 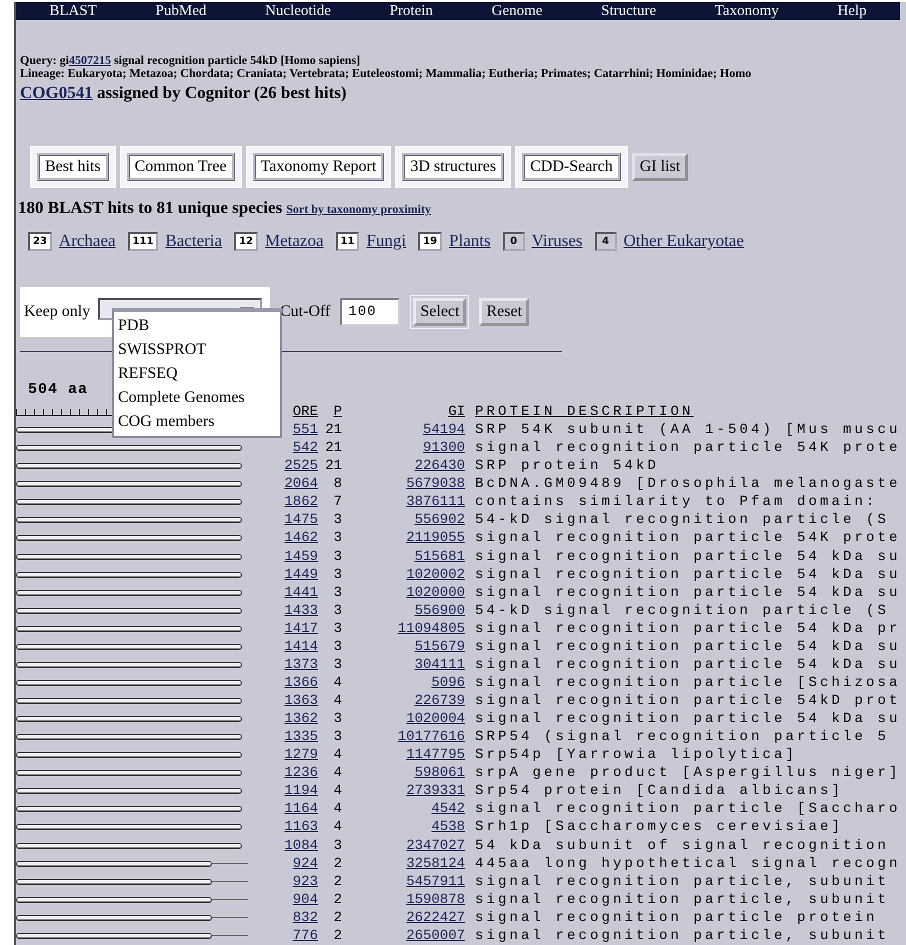 I want to click on gi-link: 5457911, so click(x=435, y=882).